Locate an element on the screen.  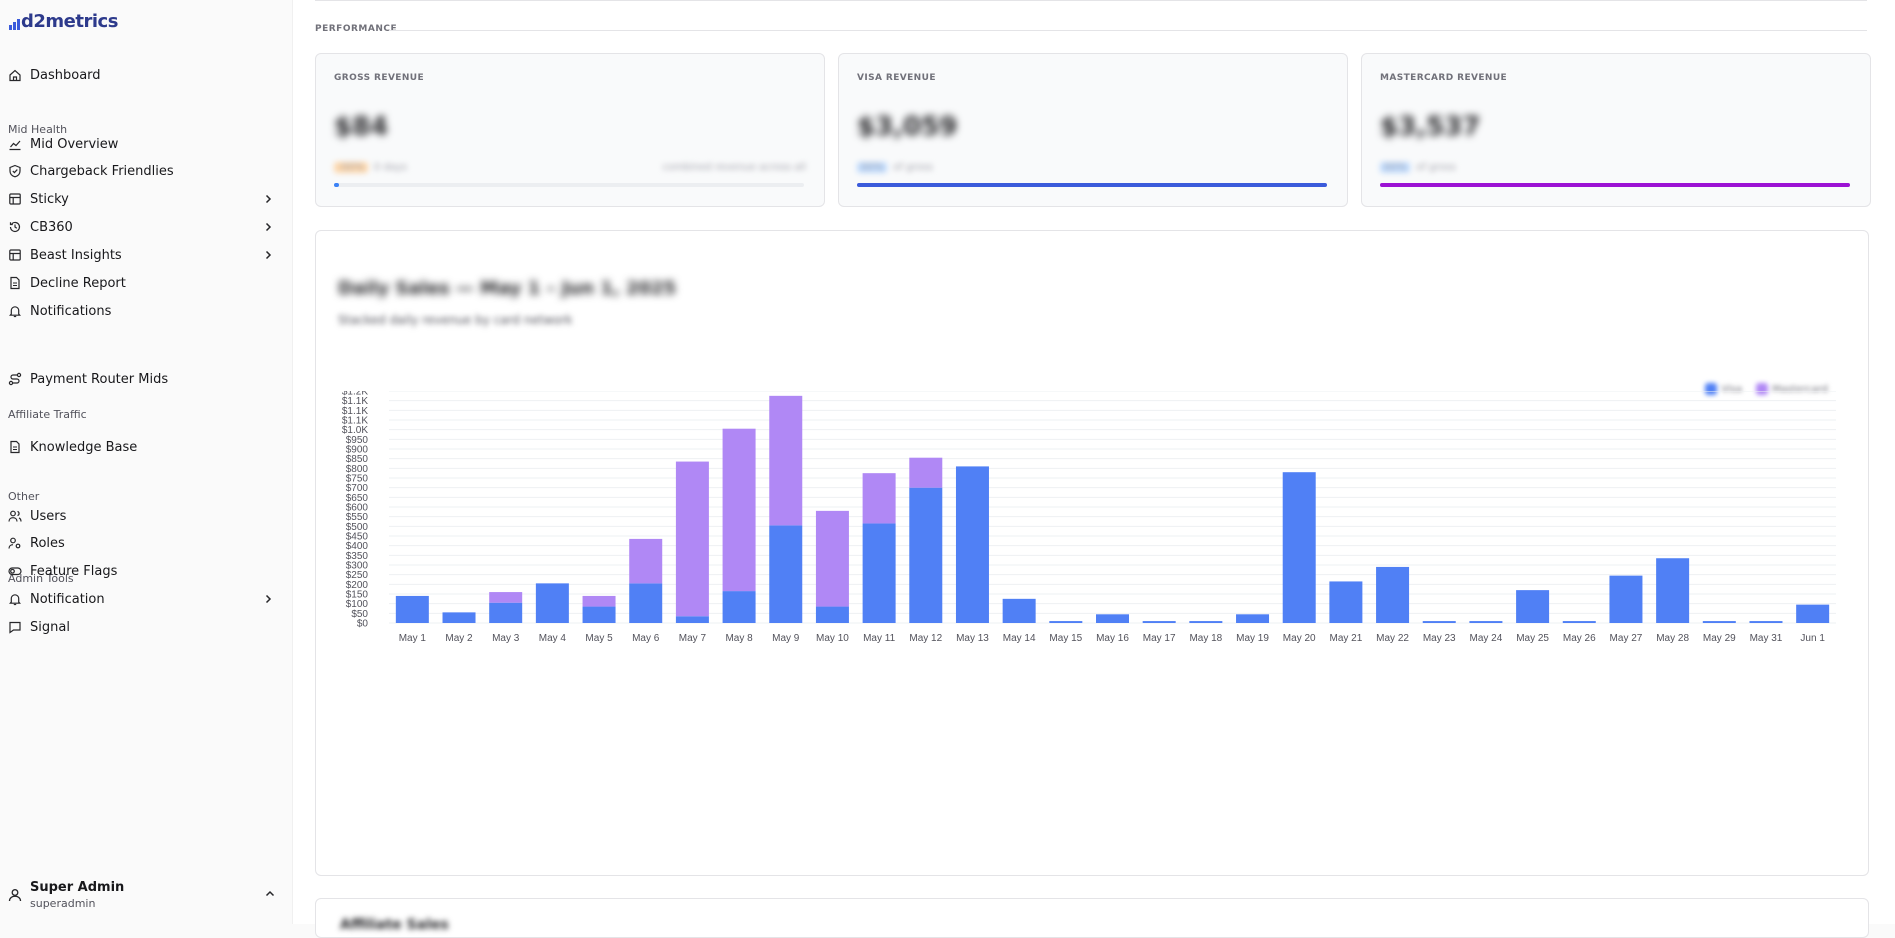
chevron-up-icon is located at coordinates (270, 894).